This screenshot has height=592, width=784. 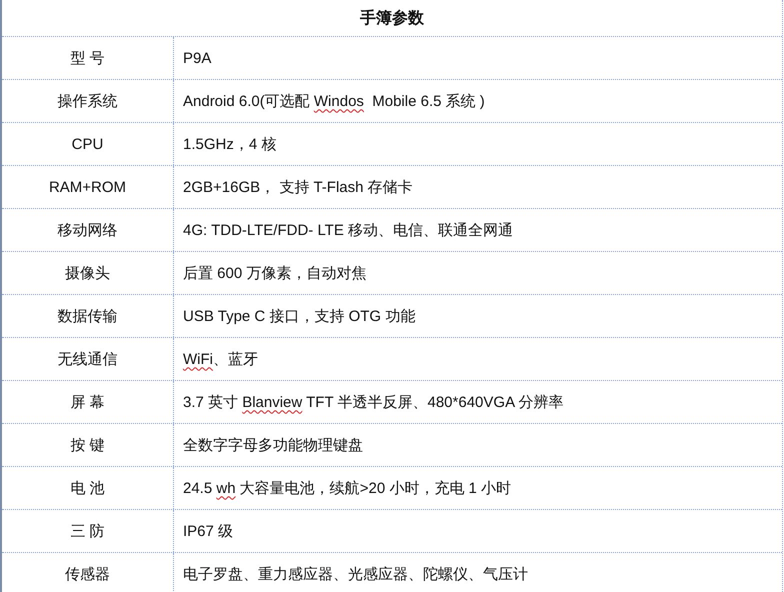 I want to click on table-title: 手簿参数, so click(x=392, y=18).